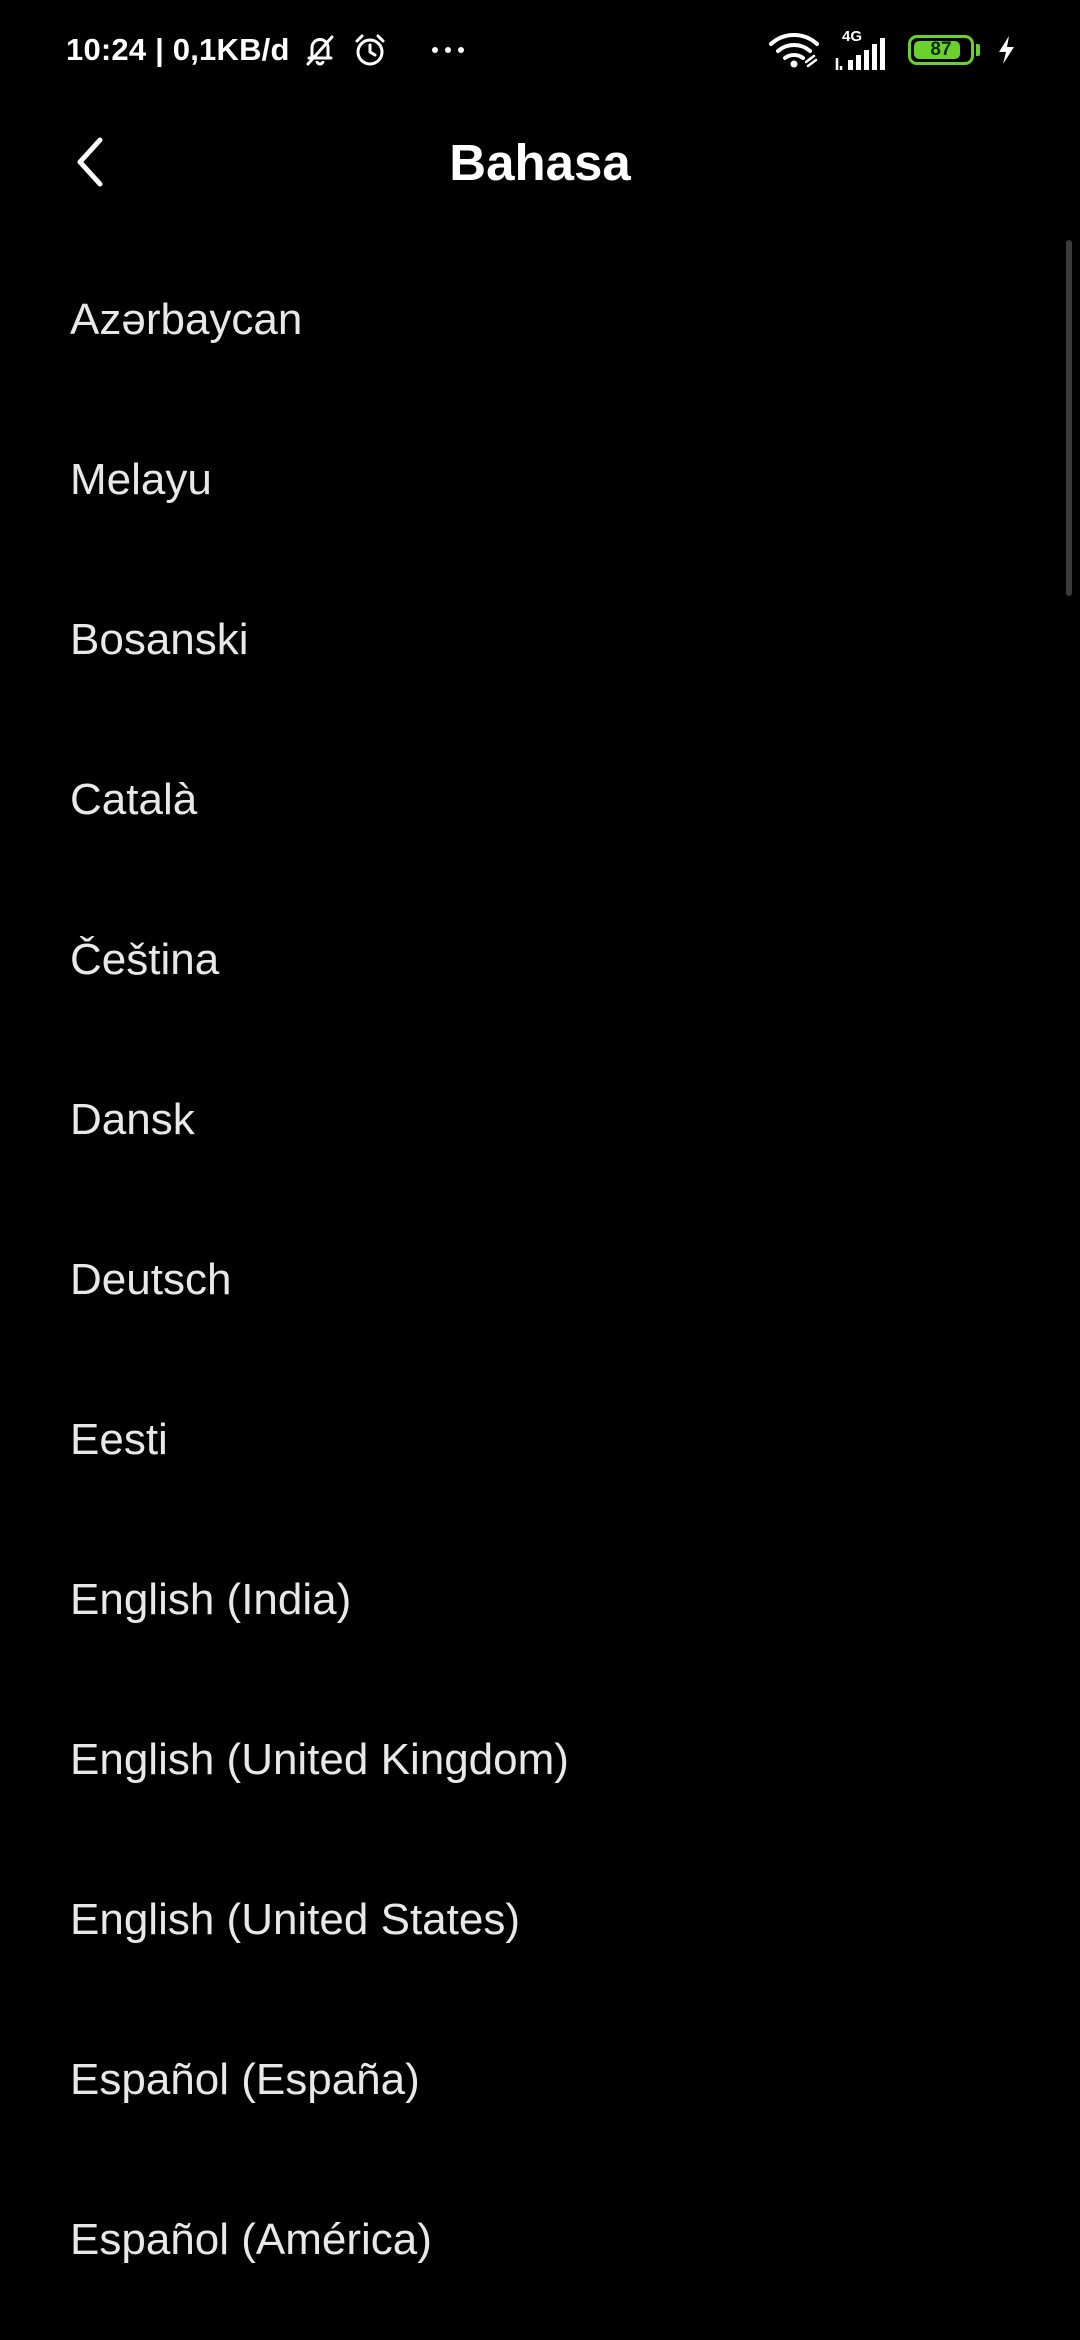 Image resolution: width=1080 pixels, height=2340 pixels. What do you see at coordinates (370, 50) in the screenshot?
I see `alarm-icon` at bounding box center [370, 50].